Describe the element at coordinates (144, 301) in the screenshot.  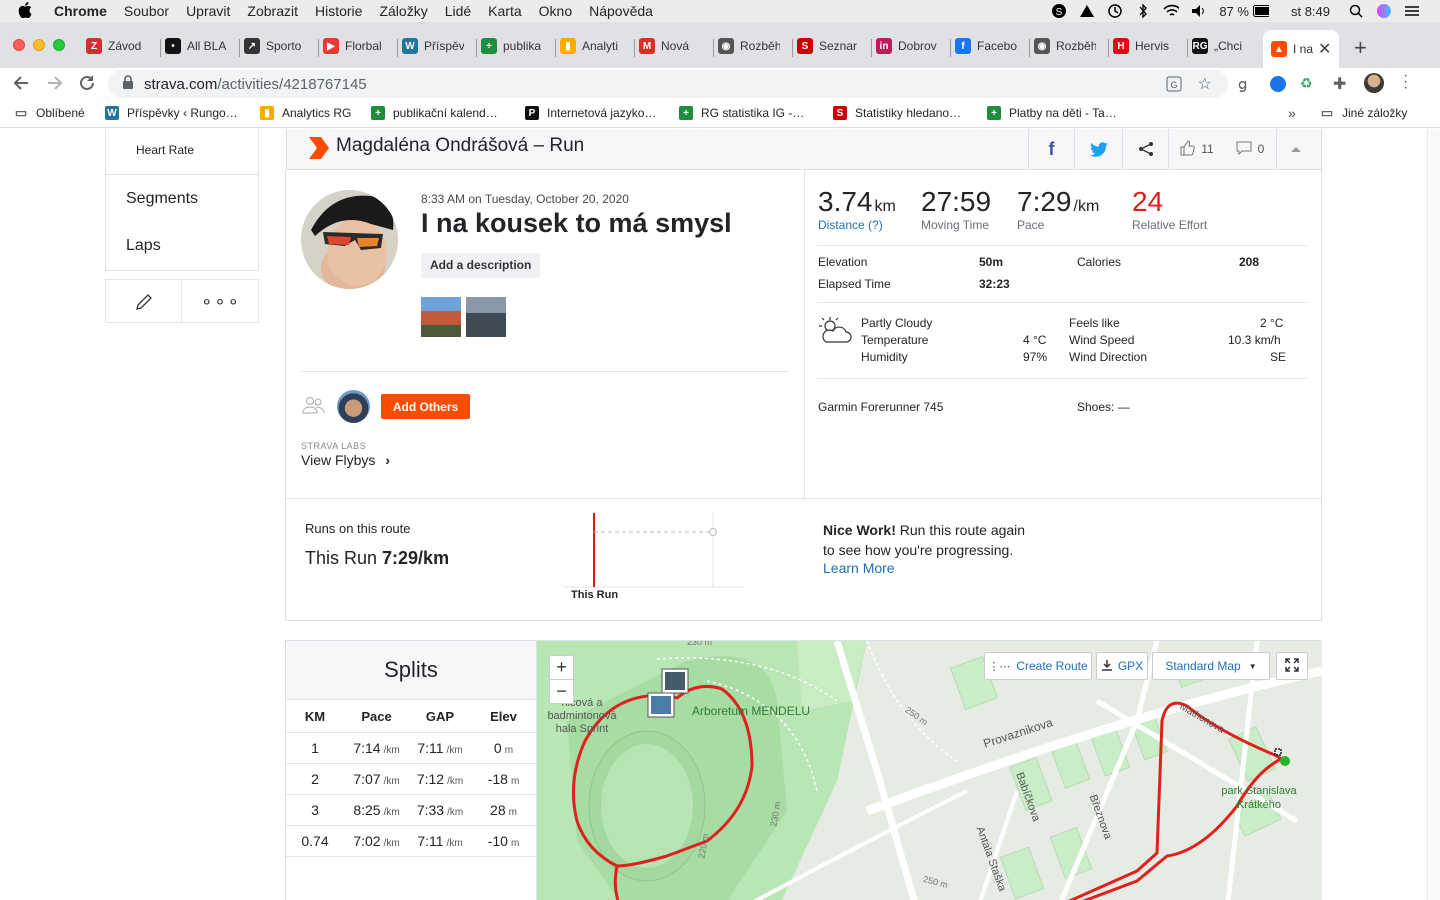
I see `edit-pencil-icon` at that location.